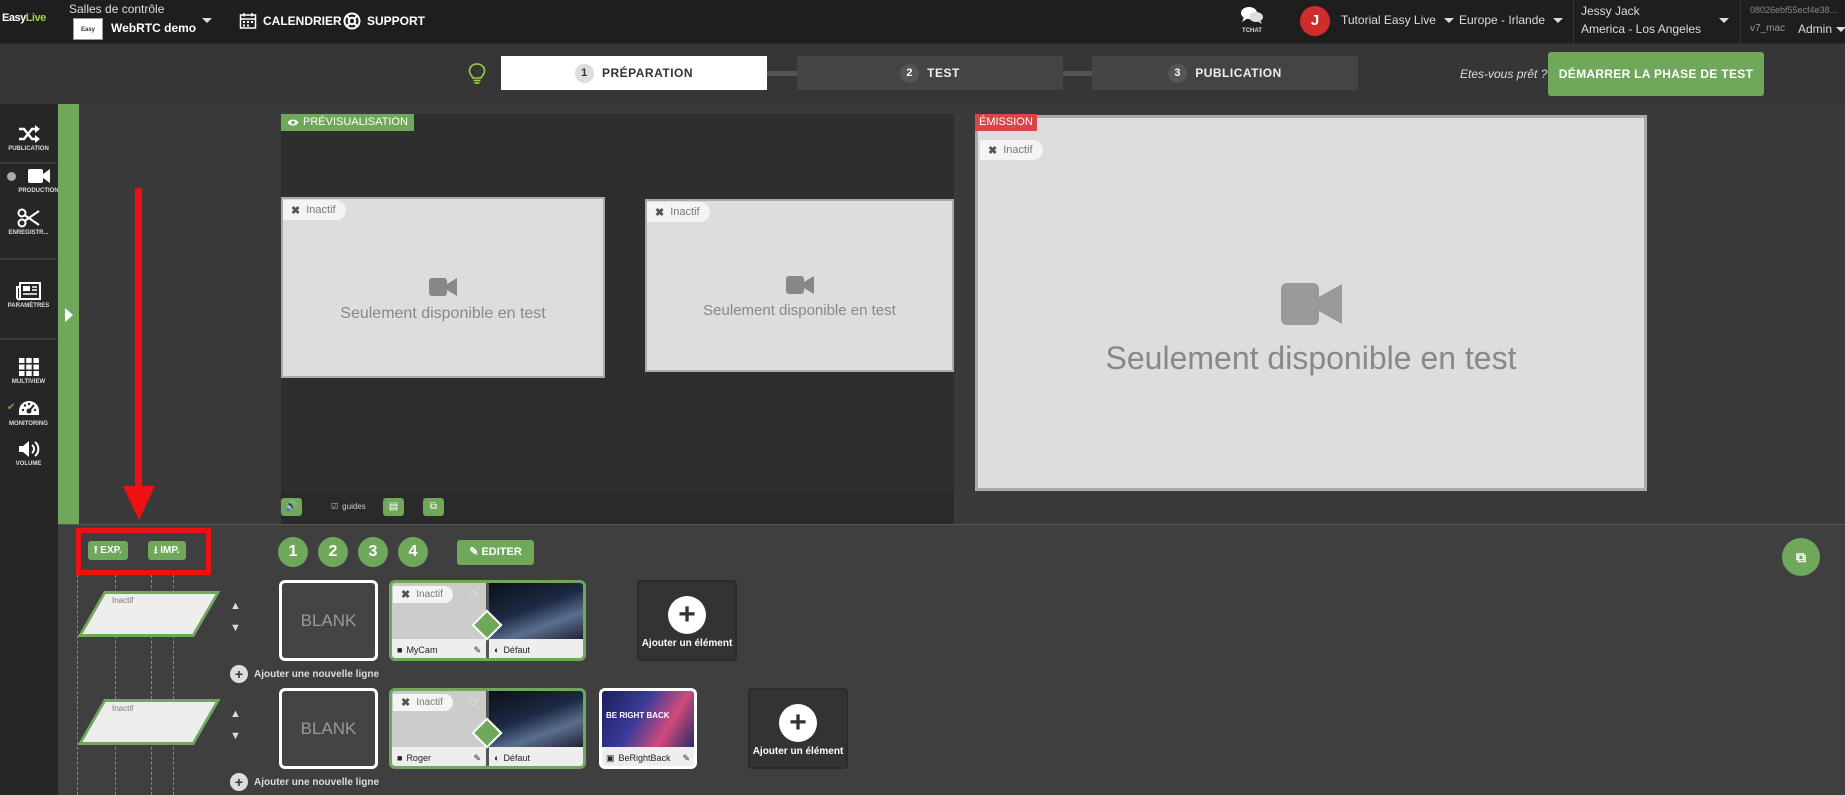 This screenshot has height=795, width=1845. Describe the element at coordinates (167, 550) in the screenshot. I see `import-button: ⭳ IMP.` at that location.